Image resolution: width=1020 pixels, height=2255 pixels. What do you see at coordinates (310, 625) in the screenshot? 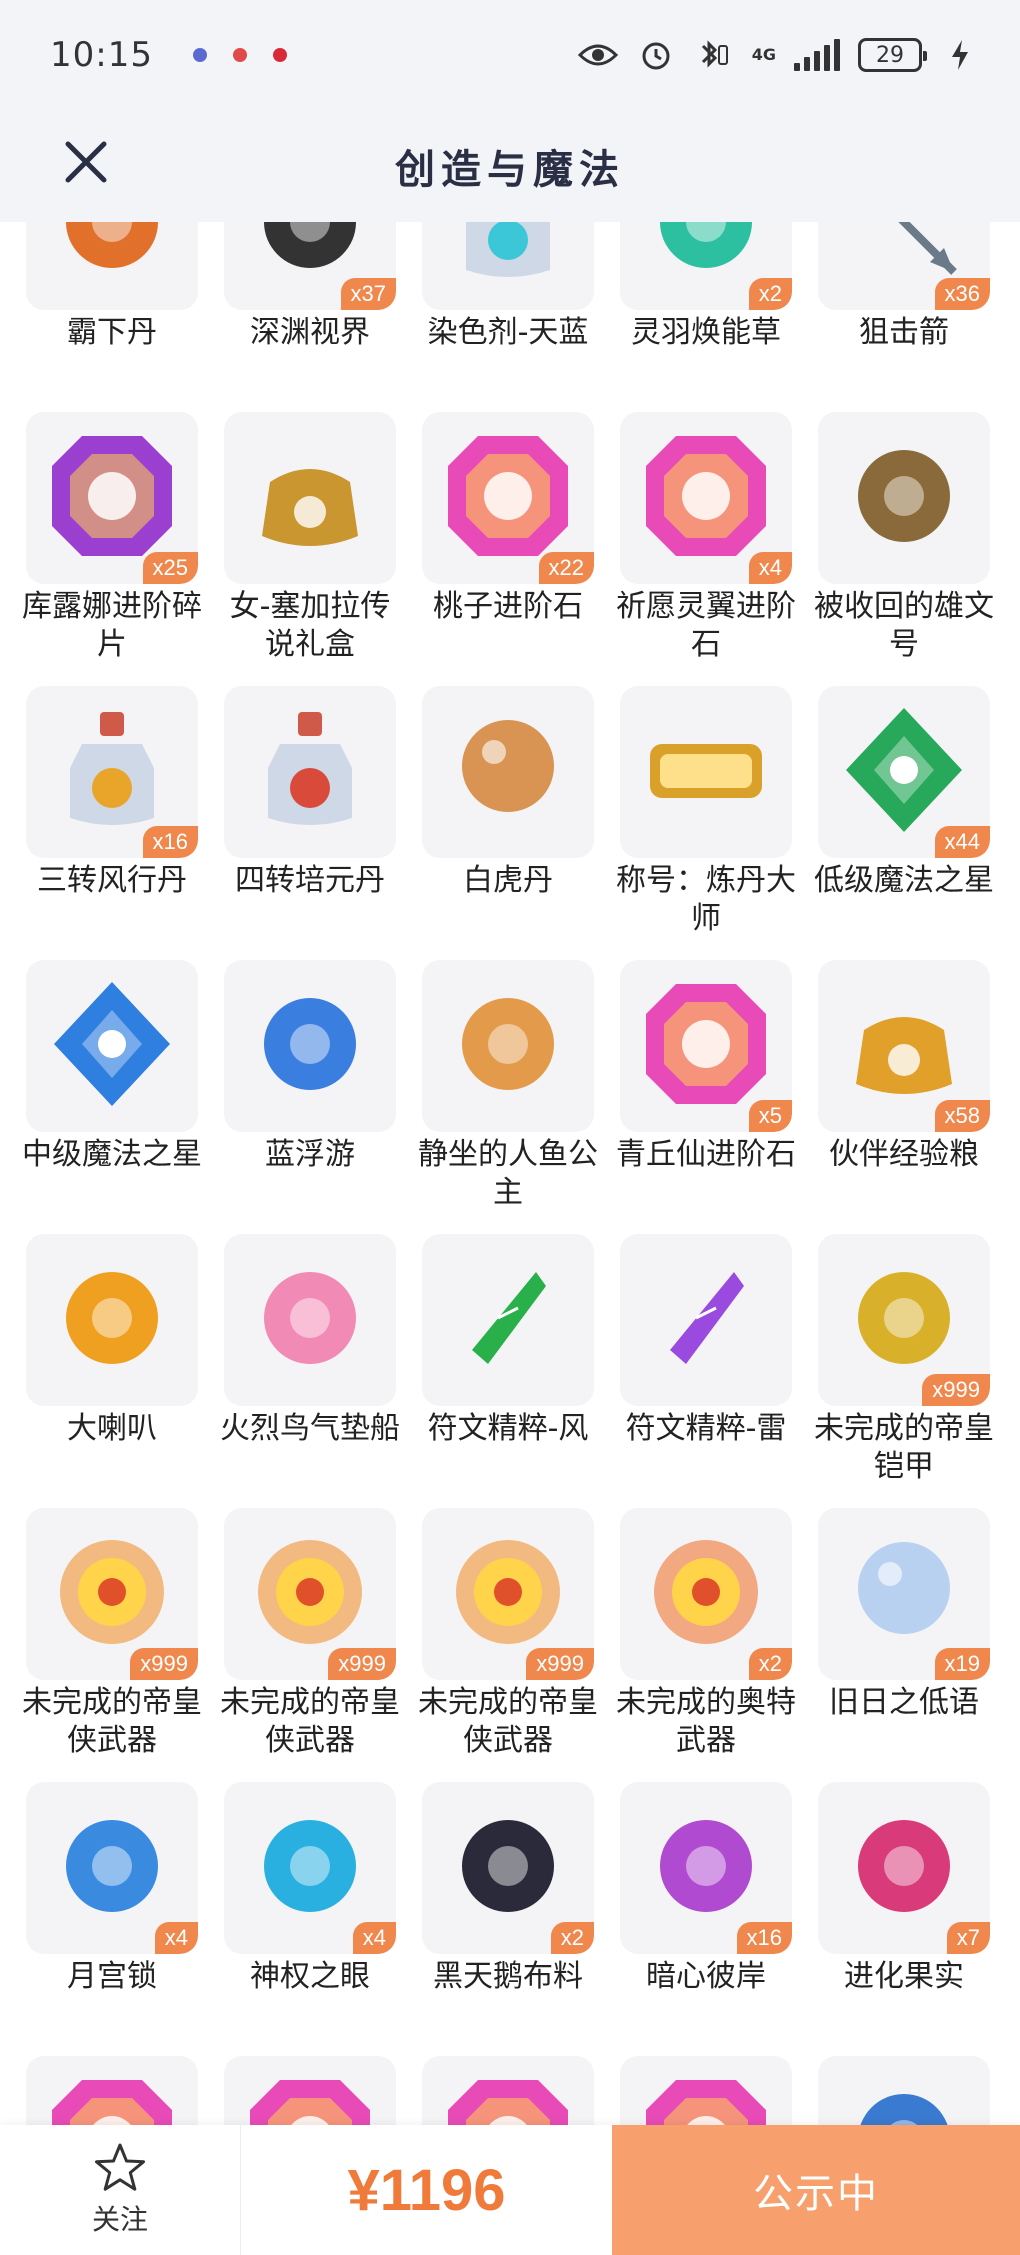
I see `item-name: 女-塞加拉传说礼盒` at bounding box center [310, 625].